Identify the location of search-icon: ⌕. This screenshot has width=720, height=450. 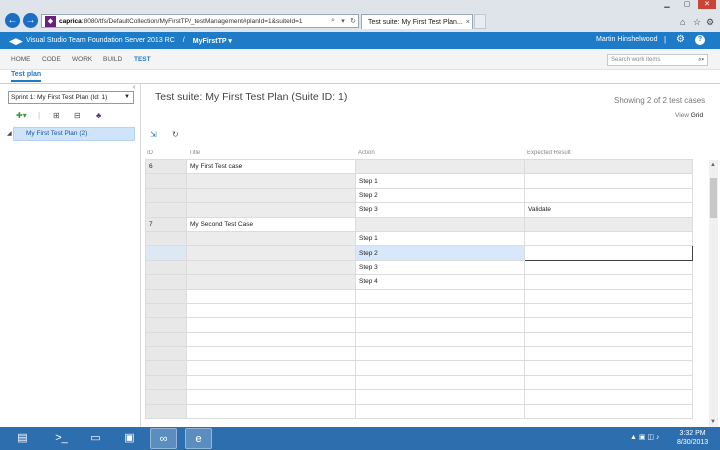
(333, 21).